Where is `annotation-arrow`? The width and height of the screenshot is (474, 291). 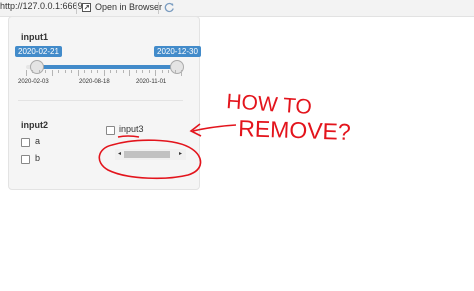 annotation-arrow is located at coordinates (214, 128).